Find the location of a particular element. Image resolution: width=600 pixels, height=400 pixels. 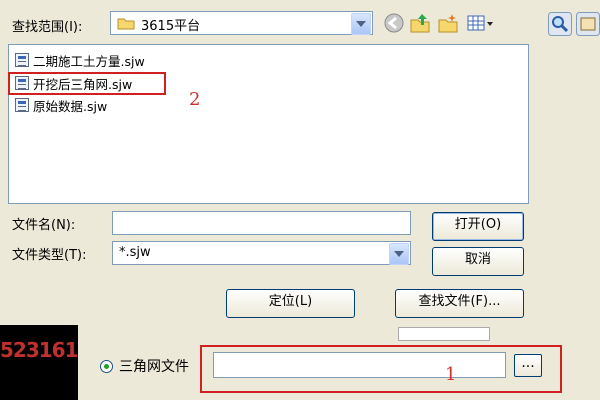

tin-file-label: 三角网文件 is located at coordinates (154, 367).